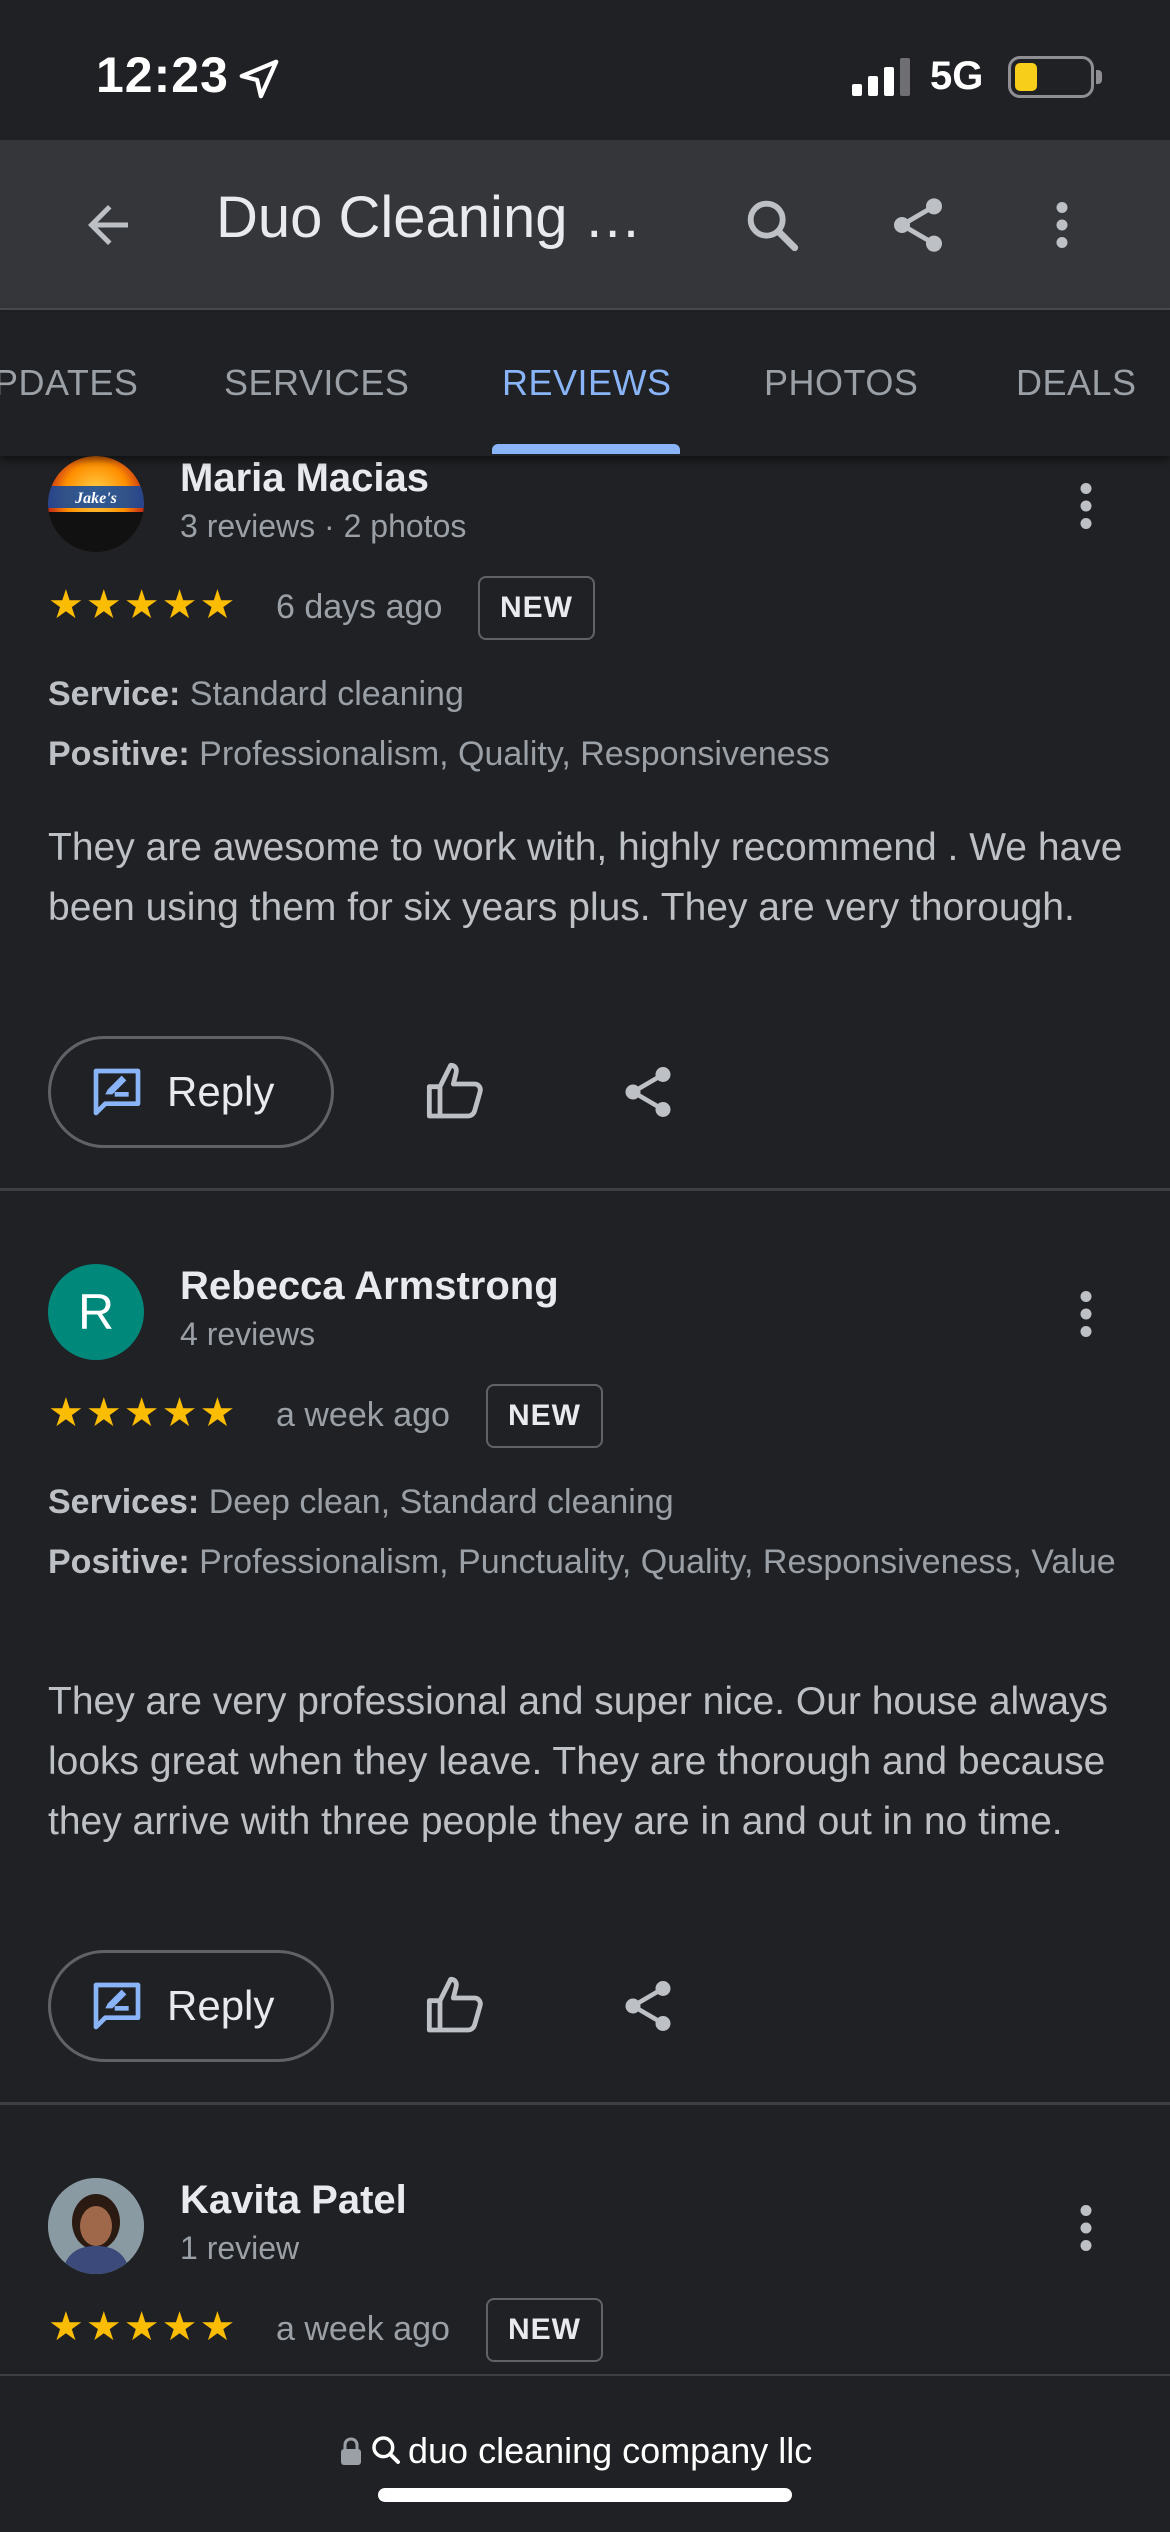 Image resolution: width=1170 pixels, height=2532 pixels. What do you see at coordinates (1026, 77) in the screenshot?
I see `battery-level` at bounding box center [1026, 77].